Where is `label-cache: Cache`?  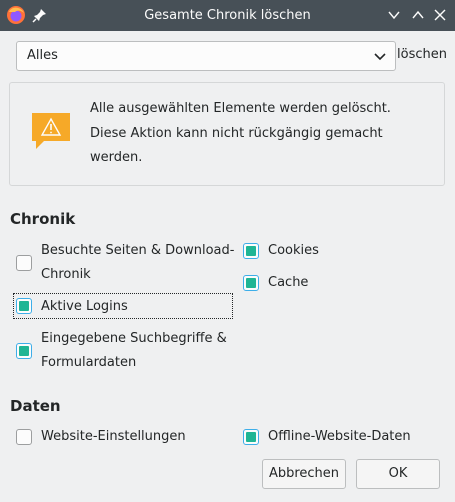 label-cache: Cache is located at coordinates (288, 283).